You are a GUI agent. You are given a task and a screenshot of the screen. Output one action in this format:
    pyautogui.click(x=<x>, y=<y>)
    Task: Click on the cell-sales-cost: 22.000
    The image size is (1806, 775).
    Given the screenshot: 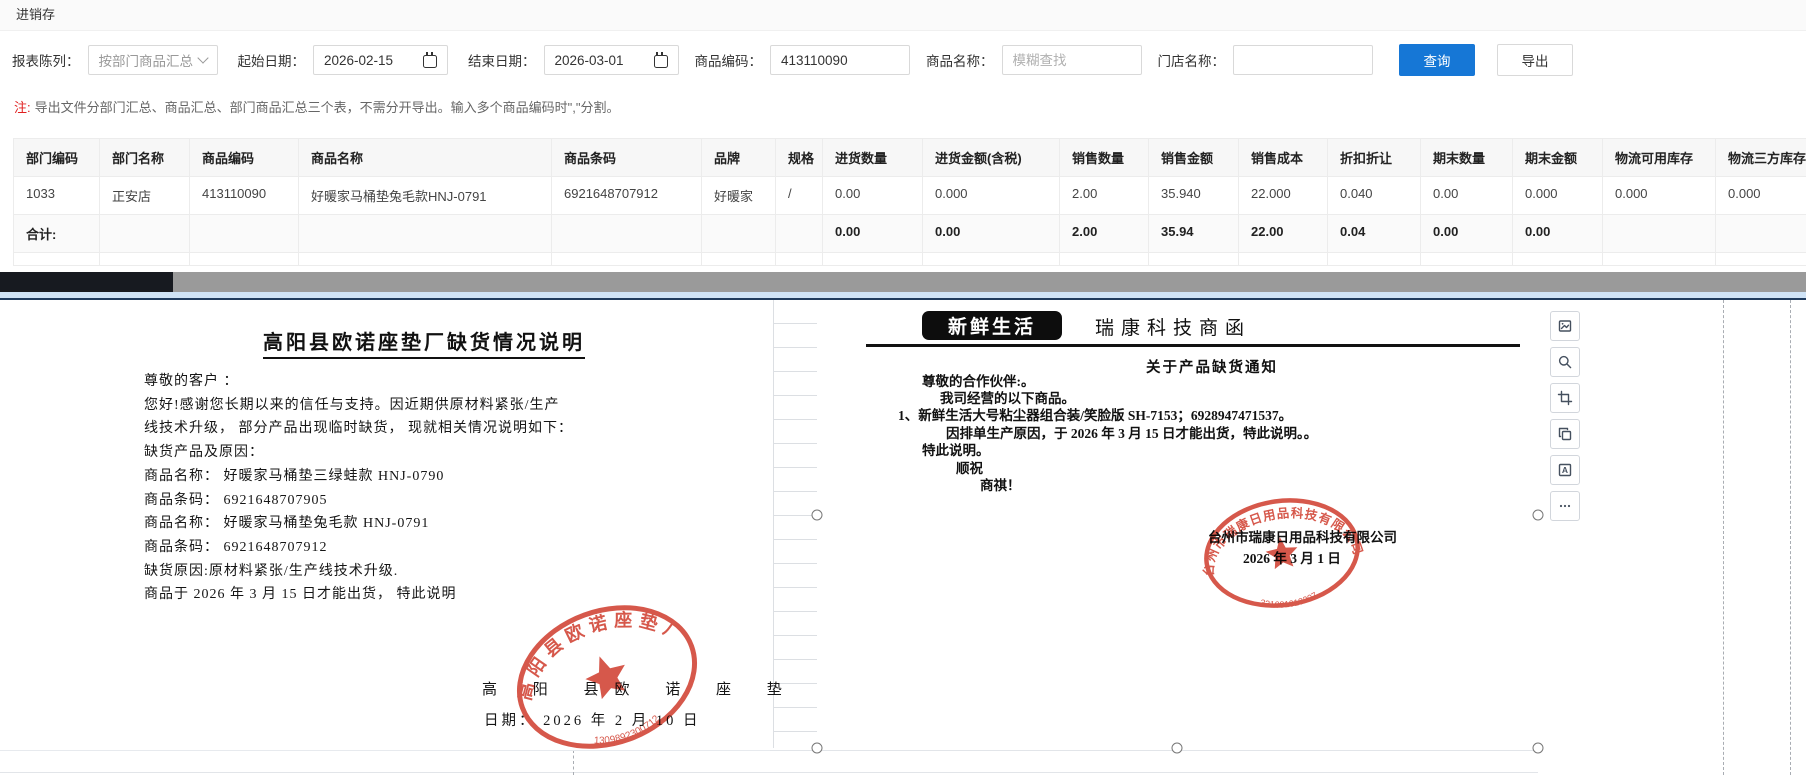 What is the action you would take?
    pyautogui.click(x=1283, y=196)
    